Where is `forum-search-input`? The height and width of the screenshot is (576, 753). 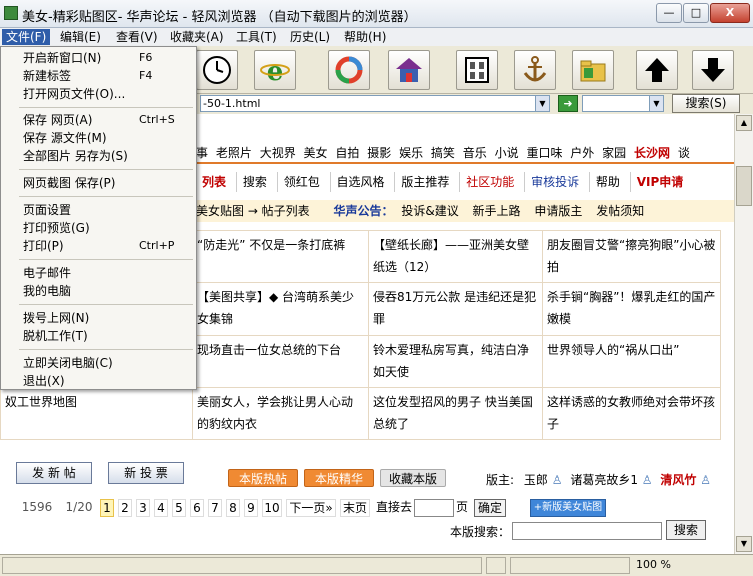 forum-search-input is located at coordinates (587, 531).